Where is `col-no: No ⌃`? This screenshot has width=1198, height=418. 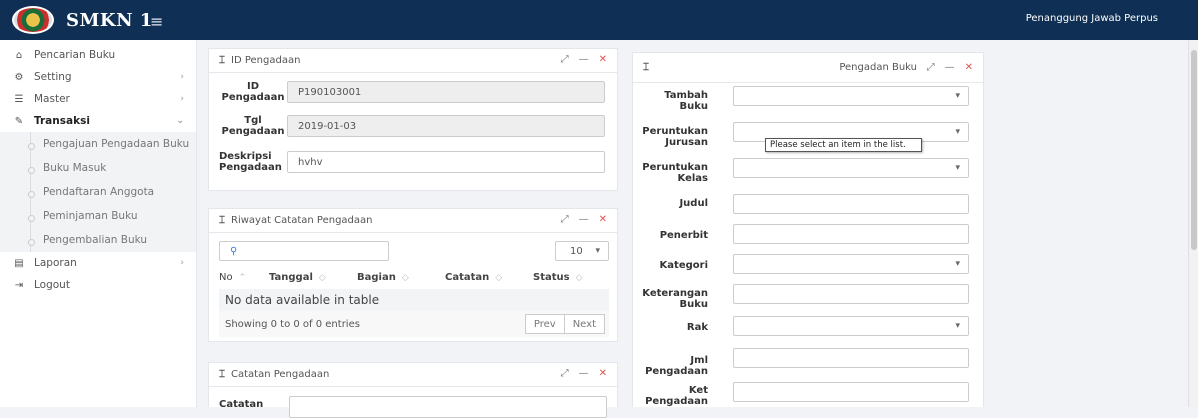
col-no: No ⌃ is located at coordinates (244, 277).